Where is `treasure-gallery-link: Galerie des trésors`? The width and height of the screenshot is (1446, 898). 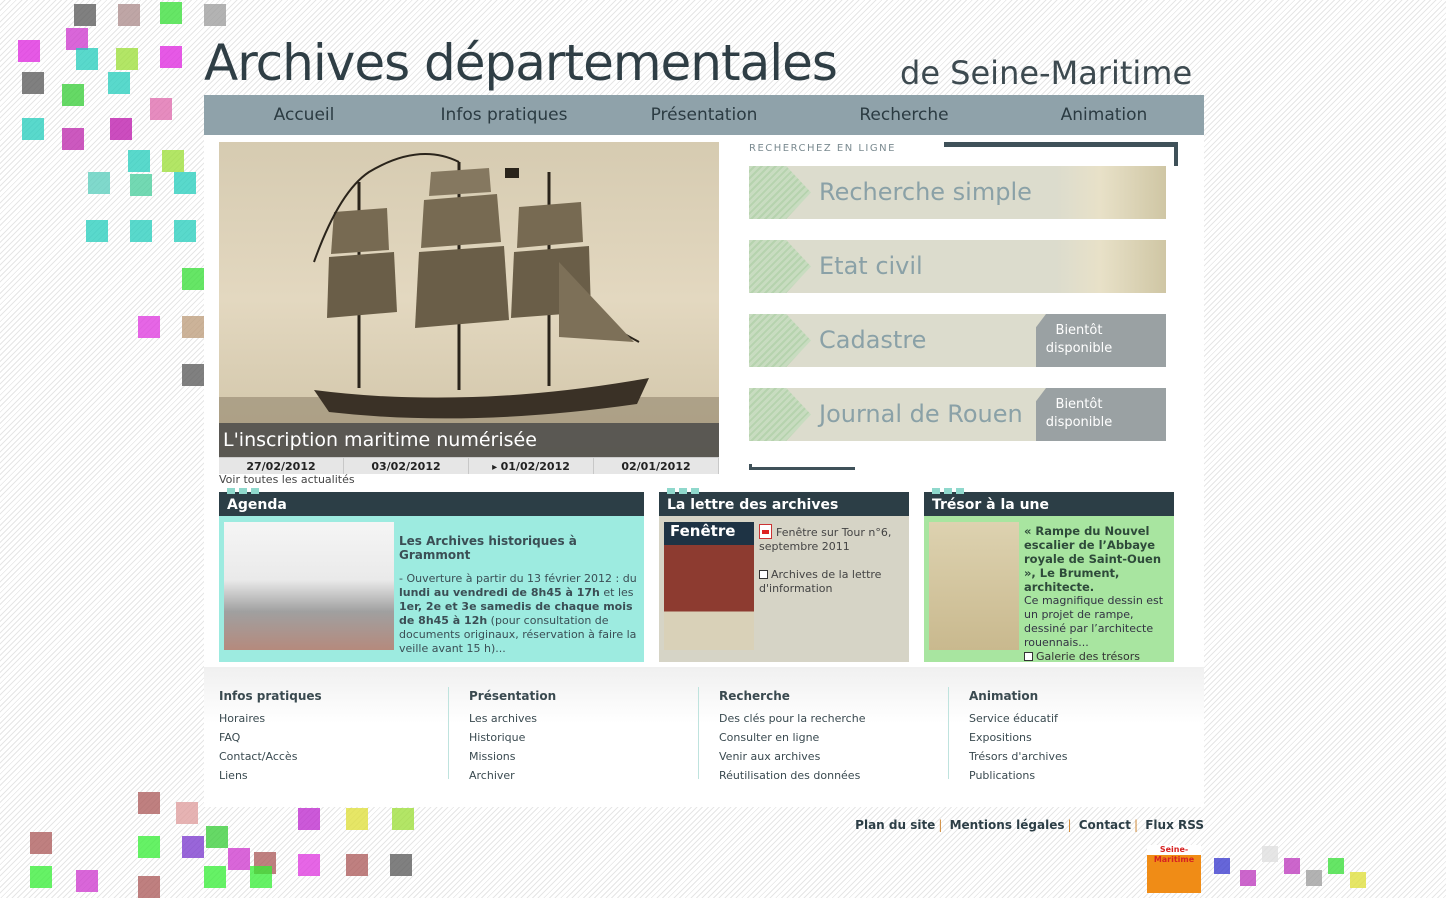 treasure-gallery-link: Galerie des trésors is located at coordinates (1098, 657).